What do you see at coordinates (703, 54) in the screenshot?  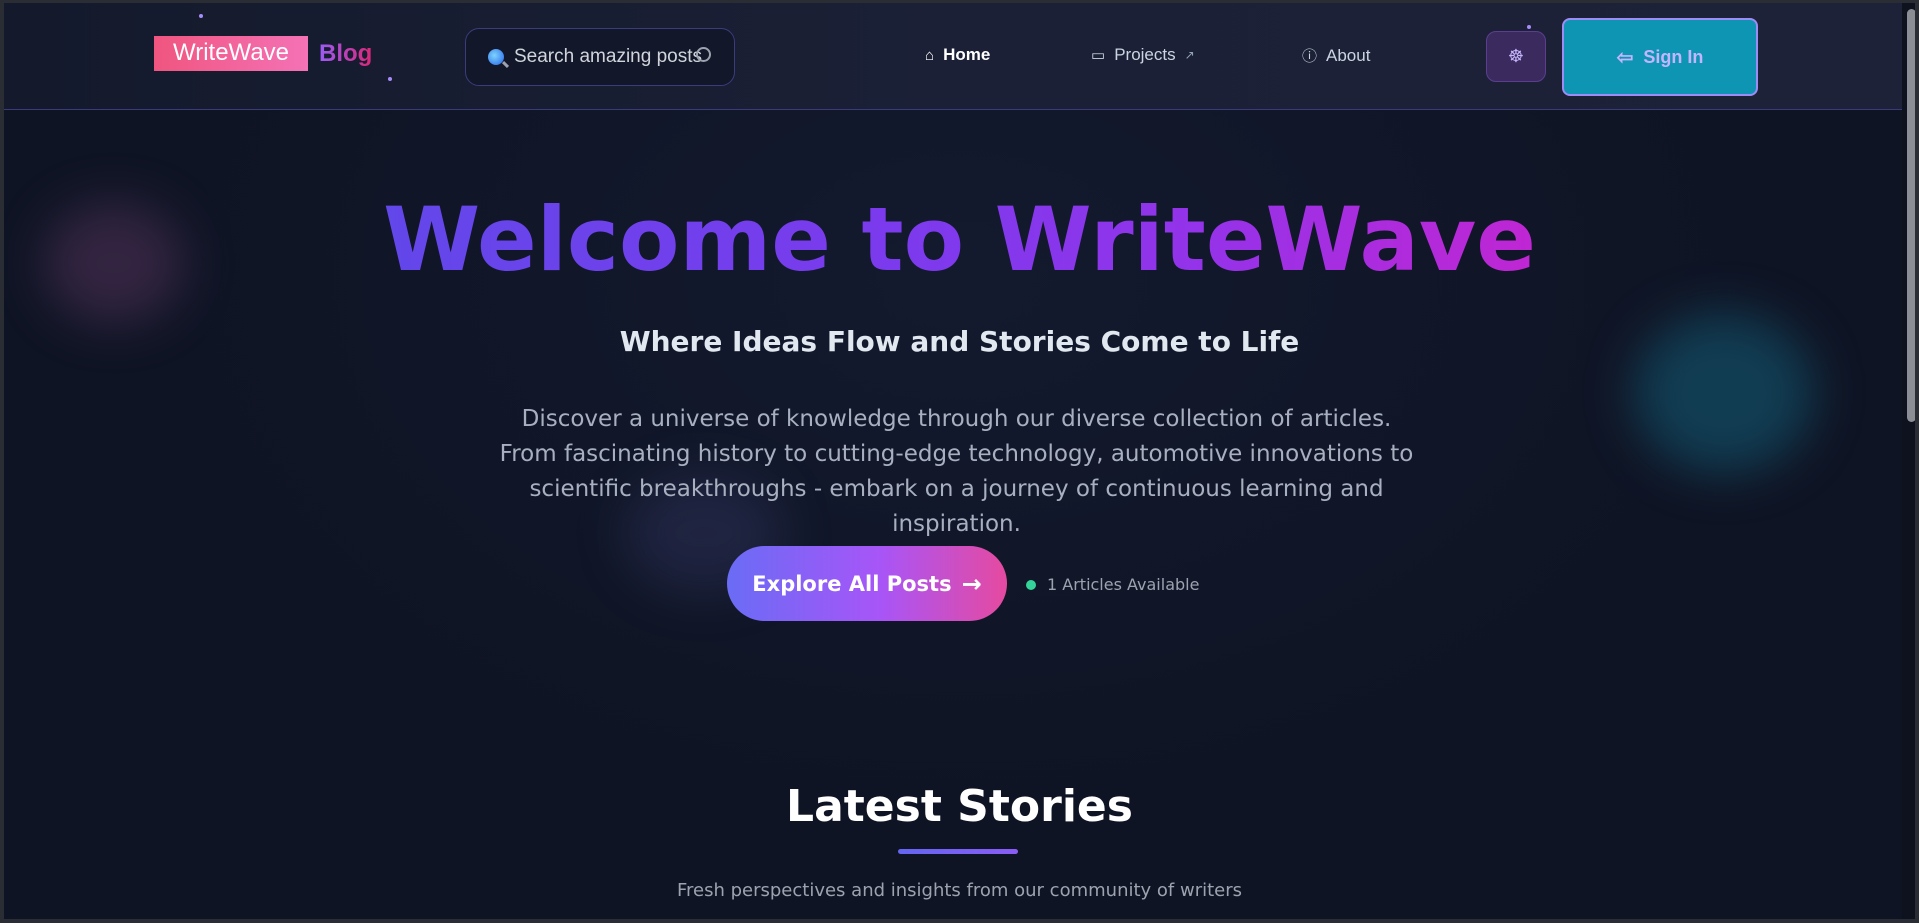 I see `search-submit-icon` at bounding box center [703, 54].